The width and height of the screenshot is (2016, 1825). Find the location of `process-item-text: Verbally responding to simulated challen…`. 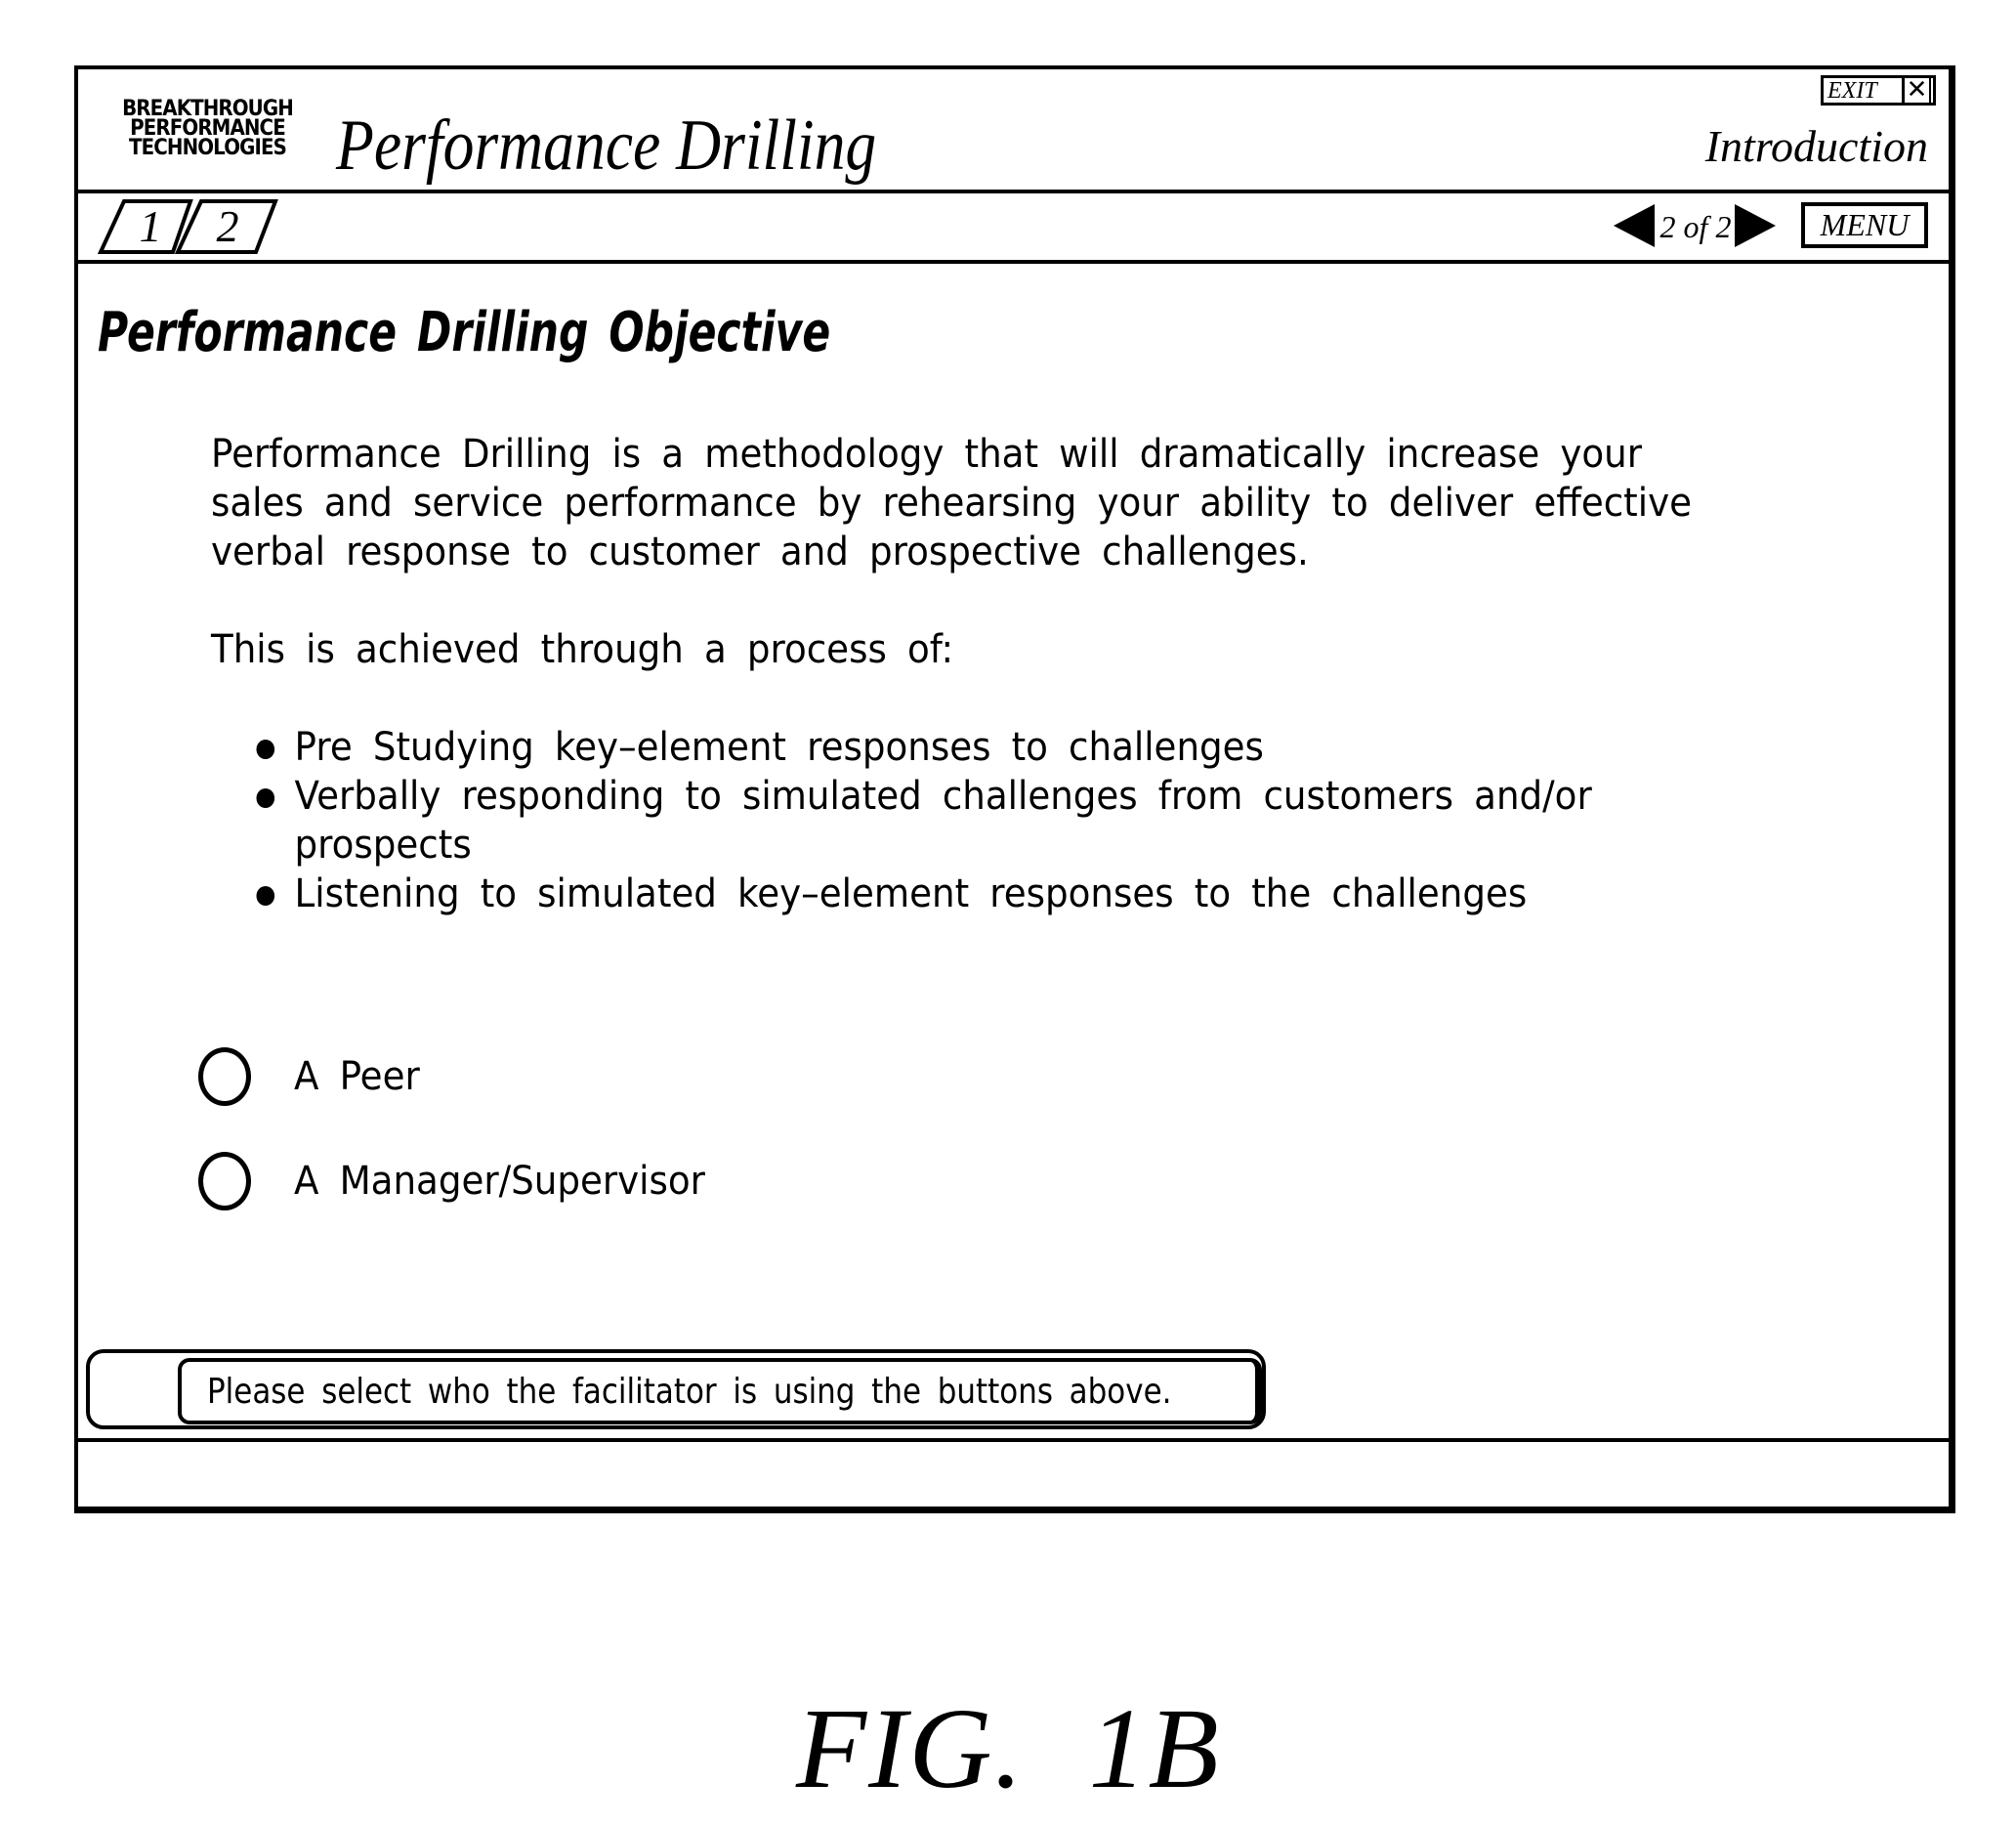

process-item-text: Verbally responding to simulated challen… is located at coordinates (943, 821).